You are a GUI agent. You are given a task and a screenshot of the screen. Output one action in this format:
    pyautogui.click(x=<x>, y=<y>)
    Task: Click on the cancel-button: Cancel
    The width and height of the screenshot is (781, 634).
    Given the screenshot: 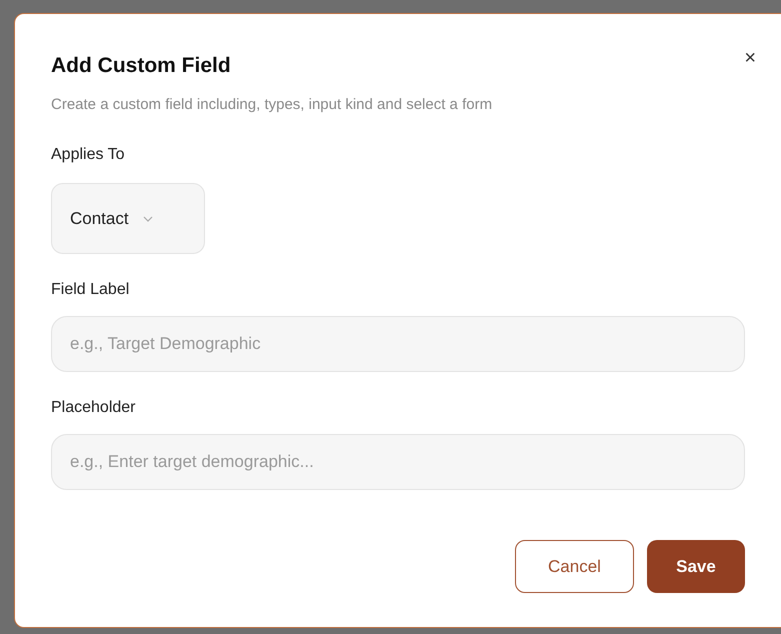 What is the action you would take?
    pyautogui.click(x=574, y=566)
    